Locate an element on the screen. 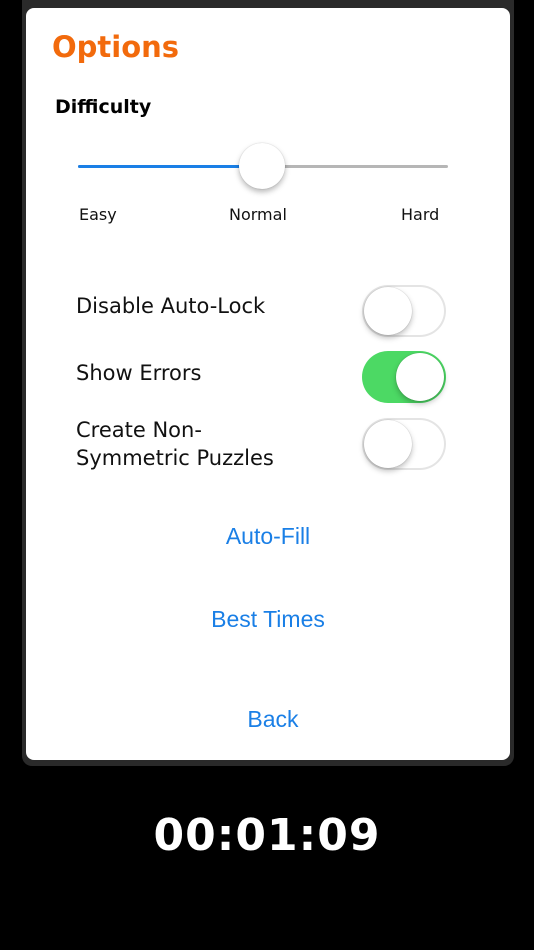 The image size is (534, 950). slider-thumb is located at coordinates (262, 166).